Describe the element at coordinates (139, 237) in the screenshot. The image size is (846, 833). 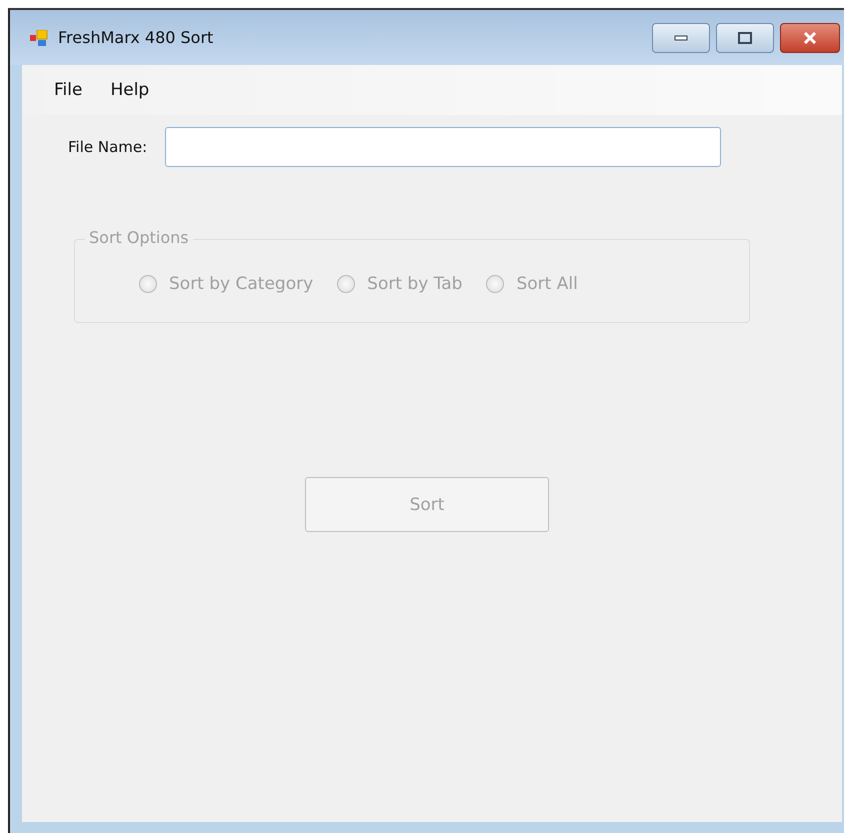
I see `group-title: Sort Options` at that location.